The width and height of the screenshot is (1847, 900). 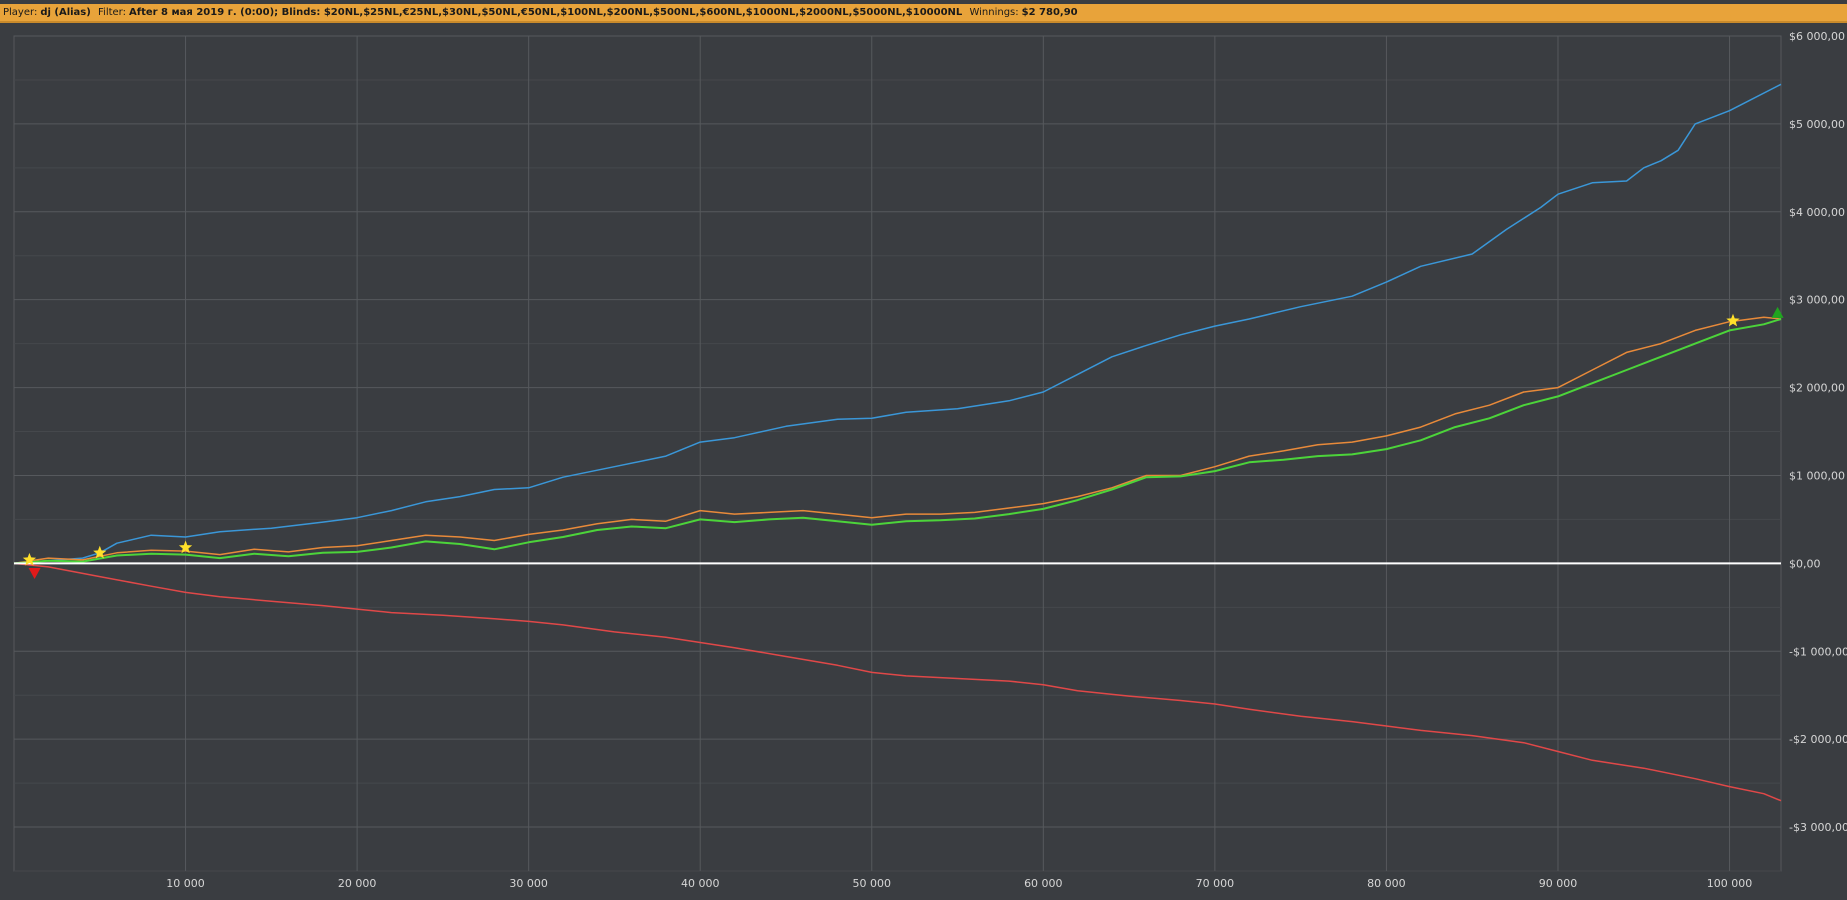 I want to click on y-tick-label: $1 000,00, so click(x=1817, y=475).